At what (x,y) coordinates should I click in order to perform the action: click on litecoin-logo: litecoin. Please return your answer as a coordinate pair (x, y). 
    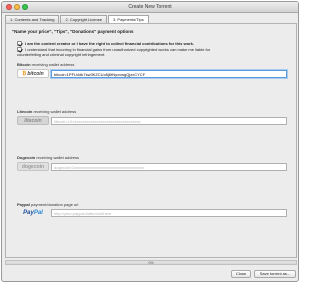
    Looking at the image, I should click on (33, 120).